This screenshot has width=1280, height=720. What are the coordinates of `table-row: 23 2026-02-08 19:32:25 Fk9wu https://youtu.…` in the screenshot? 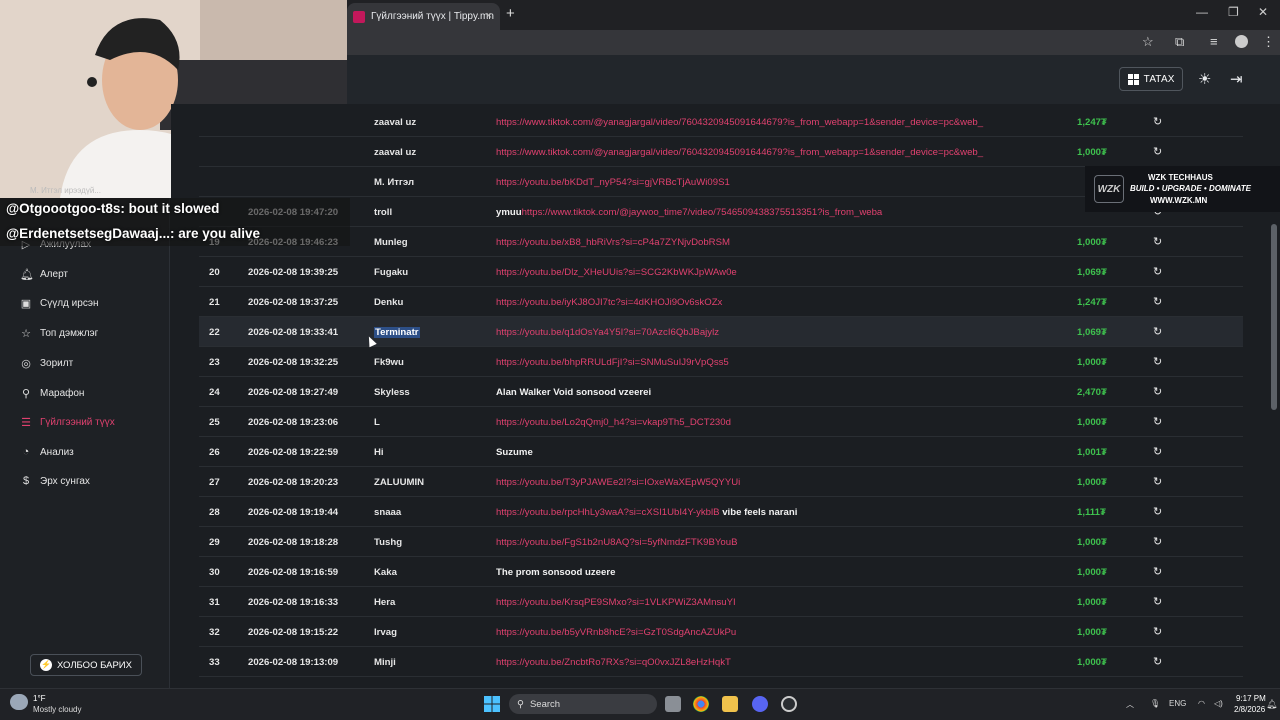 It's located at (721, 362).